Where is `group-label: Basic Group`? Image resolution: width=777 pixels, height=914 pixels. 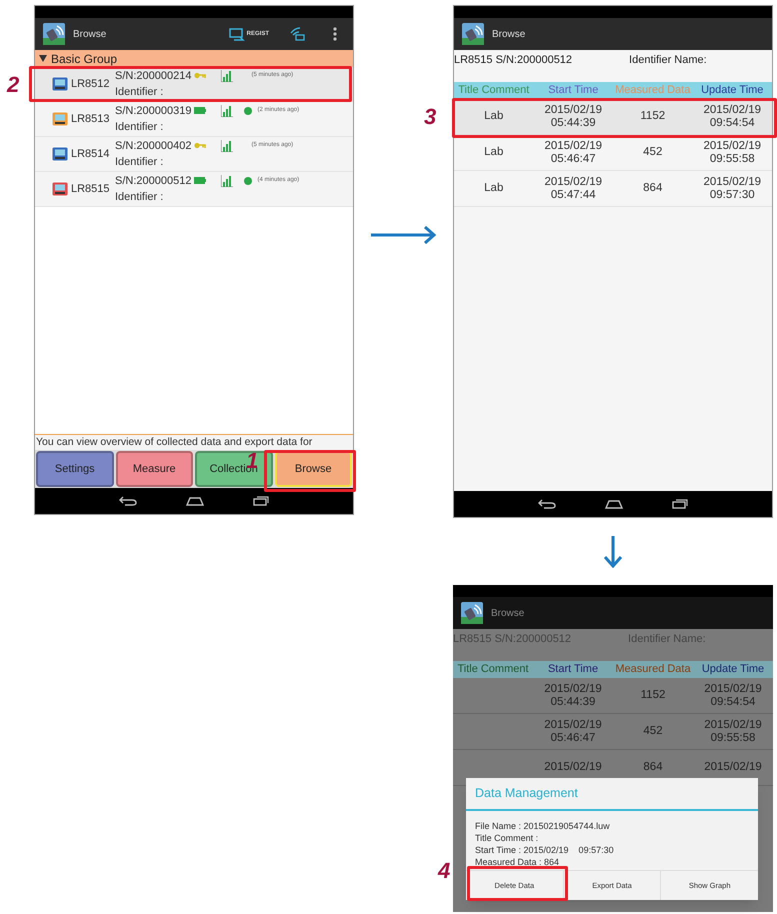 group-label: Basic Group is located at coordinates (84, 59).